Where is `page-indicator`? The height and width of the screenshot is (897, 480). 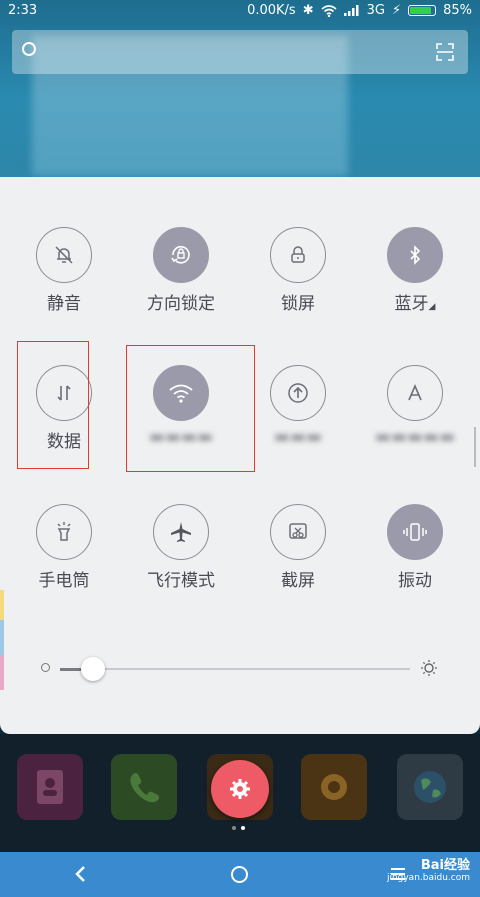
page-indicator is located at coordinates (238, 828).